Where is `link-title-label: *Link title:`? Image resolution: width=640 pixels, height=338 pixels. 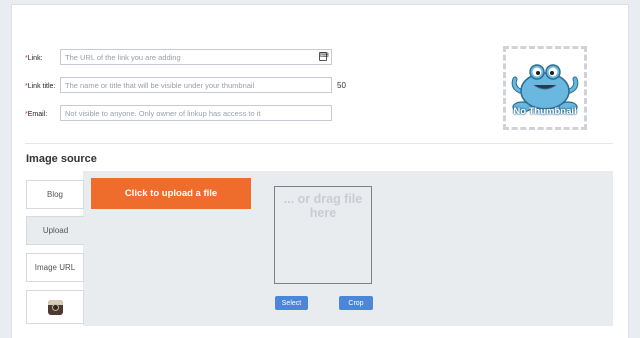
link-title-label: *Link title: is located at coordinates (40, 86).